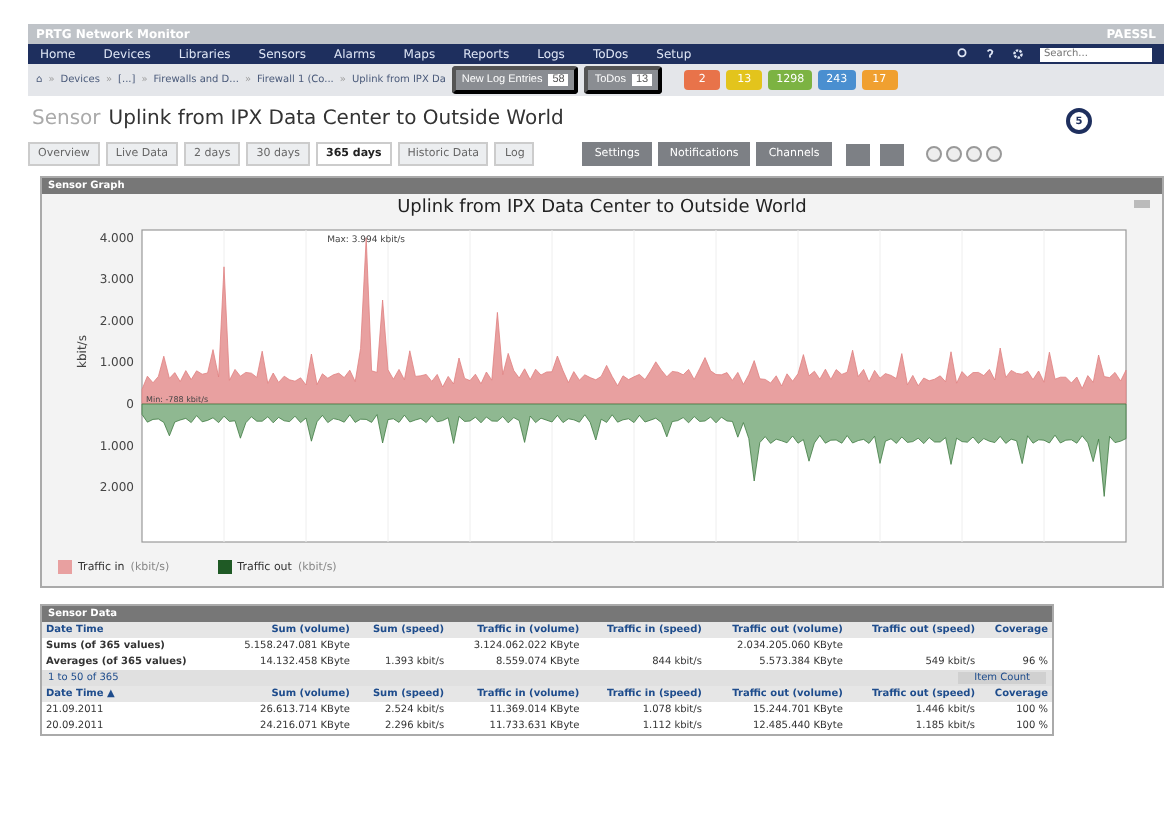  What do you see at coordinates (336, 119) in the screenshot?
I see `sensor-name: Uplink from IPX Data Center to Outside World` at bounding box center [336, 119].